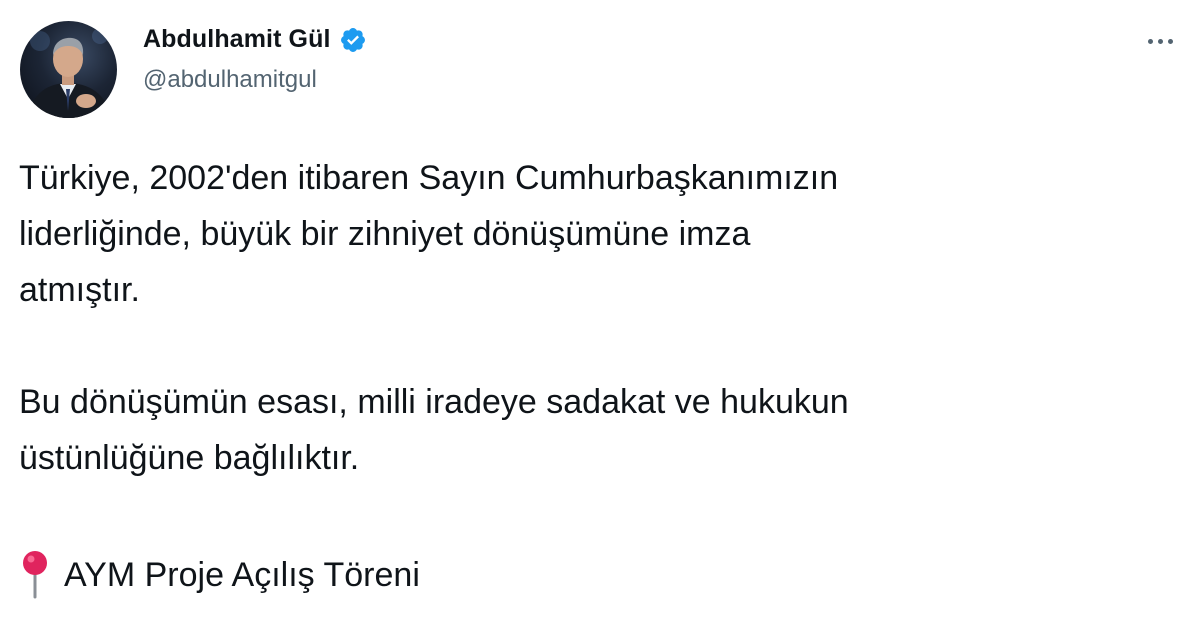 The width and height of the screenshot is (1200, 620). I want to click on author-name-row: Abdulhamit Gül, so click(255, 39).